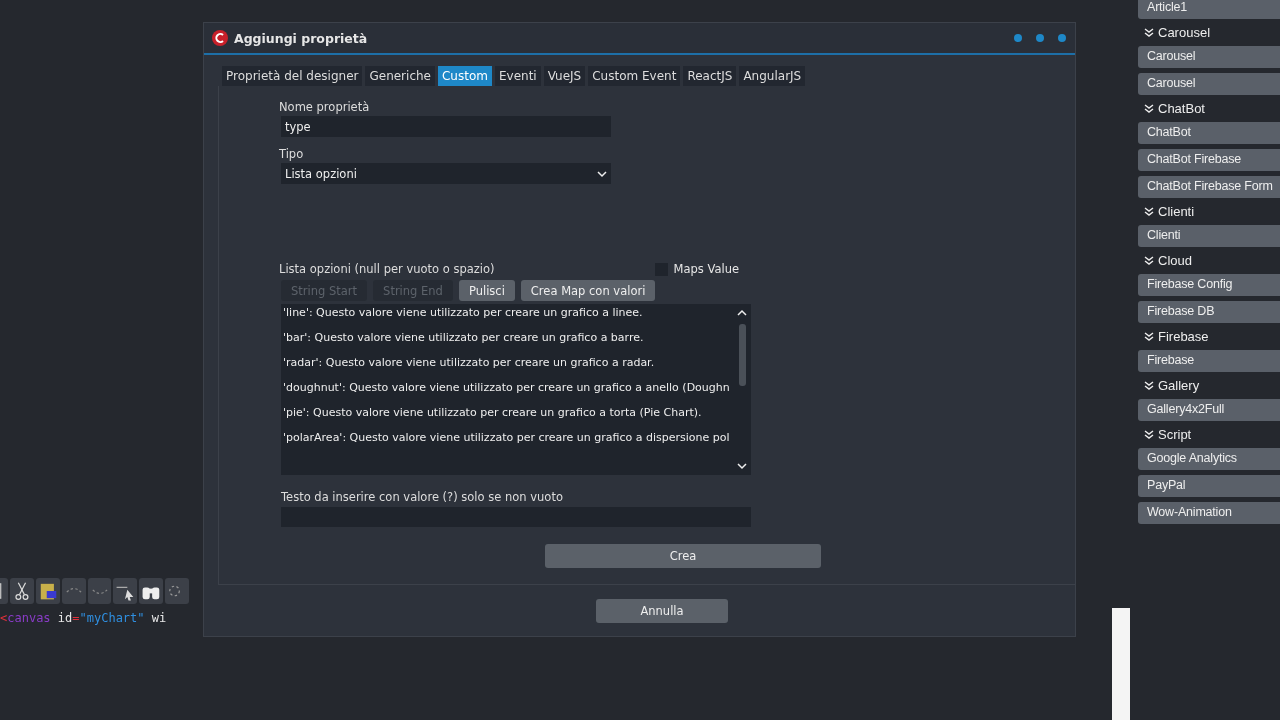  Describe the element at coordinates (469, 362) in the screenshot. I see `option-line: 'radar': Questo valore viene utilizzato per creare un grafico a radar.` at that location.